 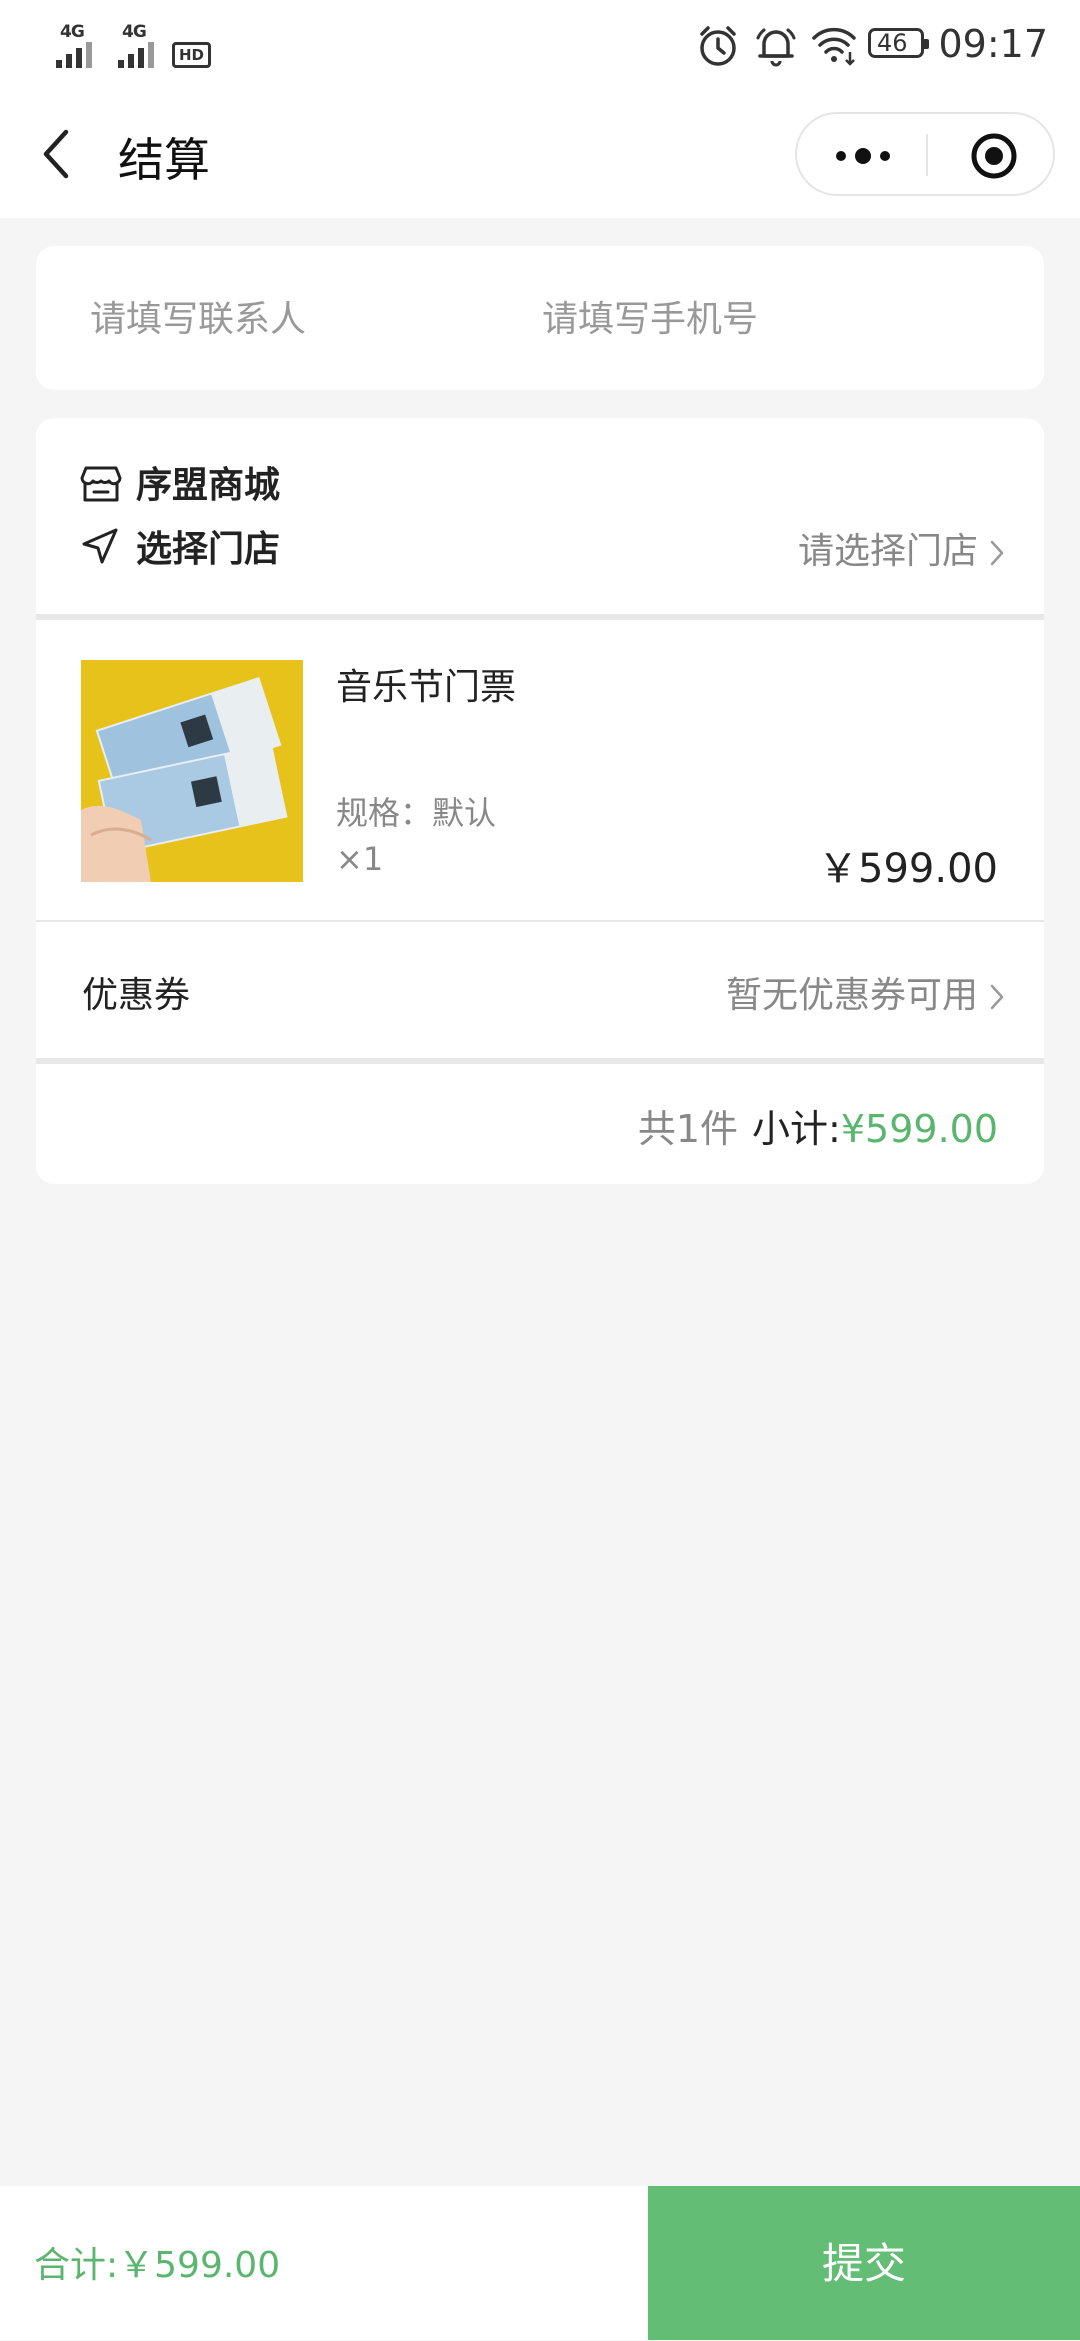 What do you see at coordinates (863, 156) in the screenshot?
I see `more-dots-icon` at bounding box center [863, 156].